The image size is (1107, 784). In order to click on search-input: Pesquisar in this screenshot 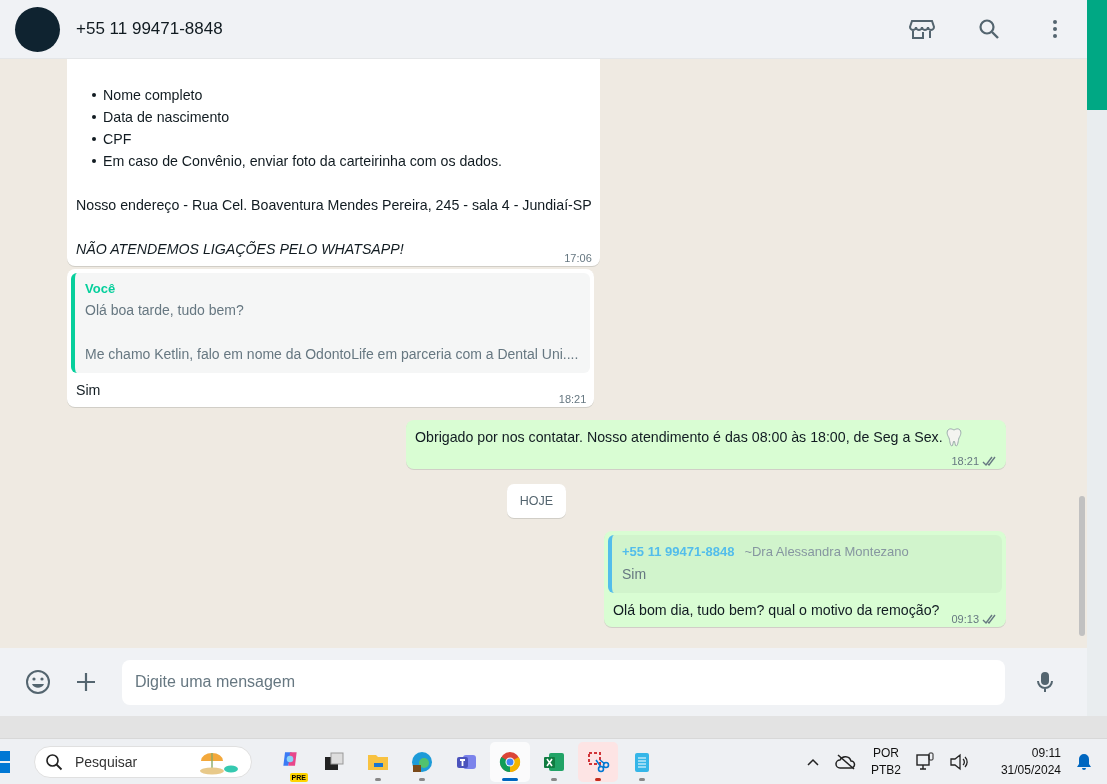, I will do `click(130, 761)`.